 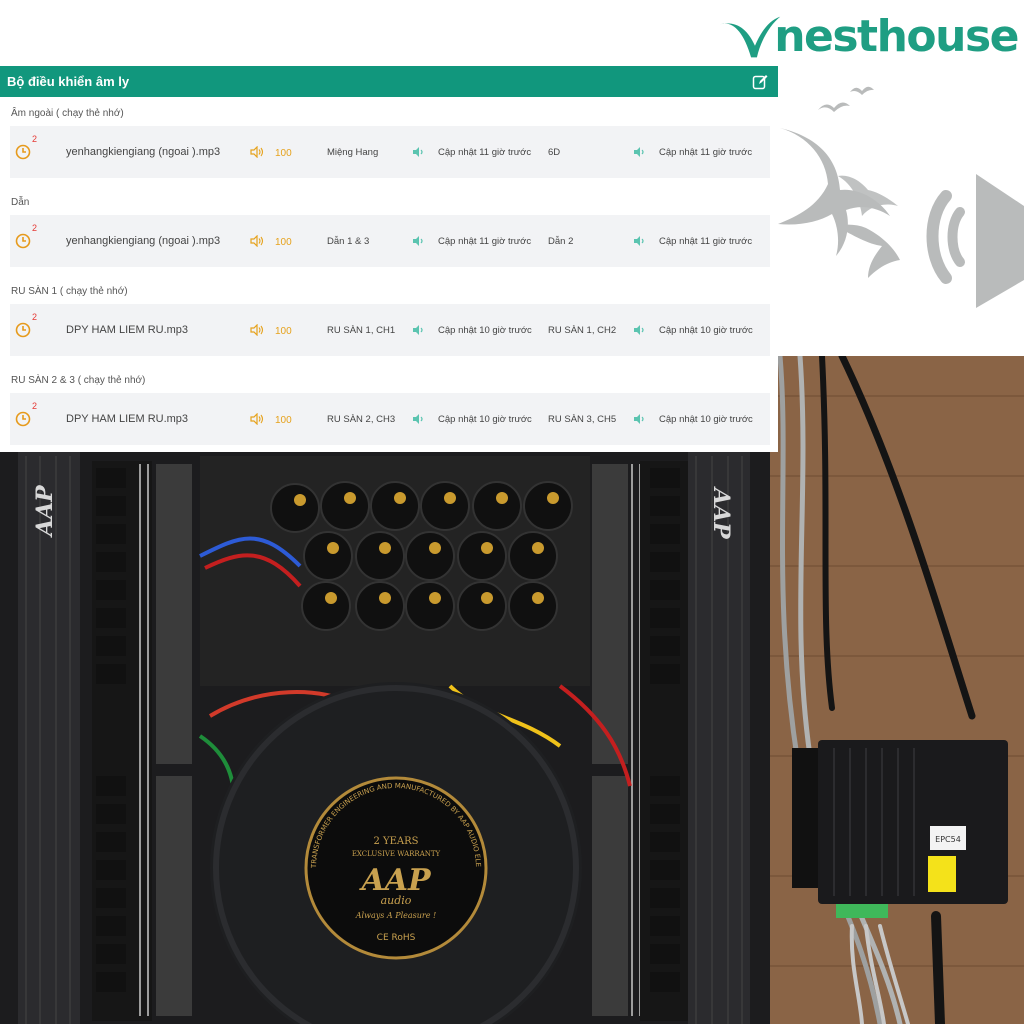 I want to click on zone-name: RU SÀN 1, CH1, so click(x=361, y=330).